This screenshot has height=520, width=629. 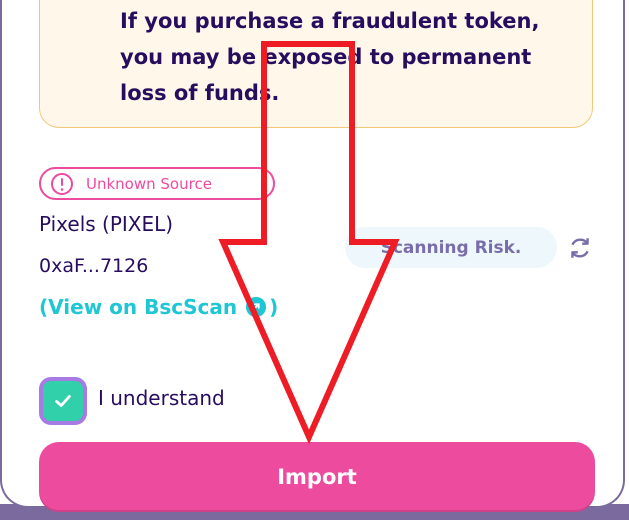 I want to click on token-address: 0xaF...7126, so click(x=94, y=266).